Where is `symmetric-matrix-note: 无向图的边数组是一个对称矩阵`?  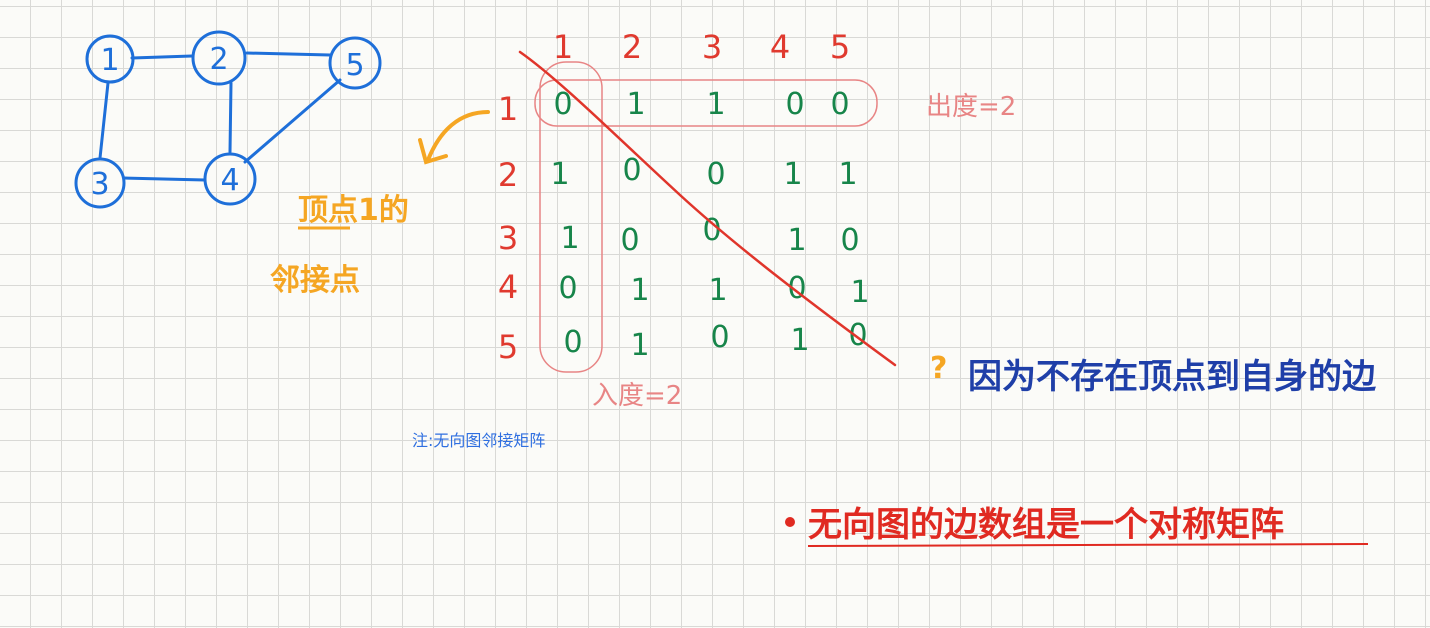
symmetric-matrix-note: 无向图的边数组是一个对称矩阵 is located at coordinates (1046, 525).